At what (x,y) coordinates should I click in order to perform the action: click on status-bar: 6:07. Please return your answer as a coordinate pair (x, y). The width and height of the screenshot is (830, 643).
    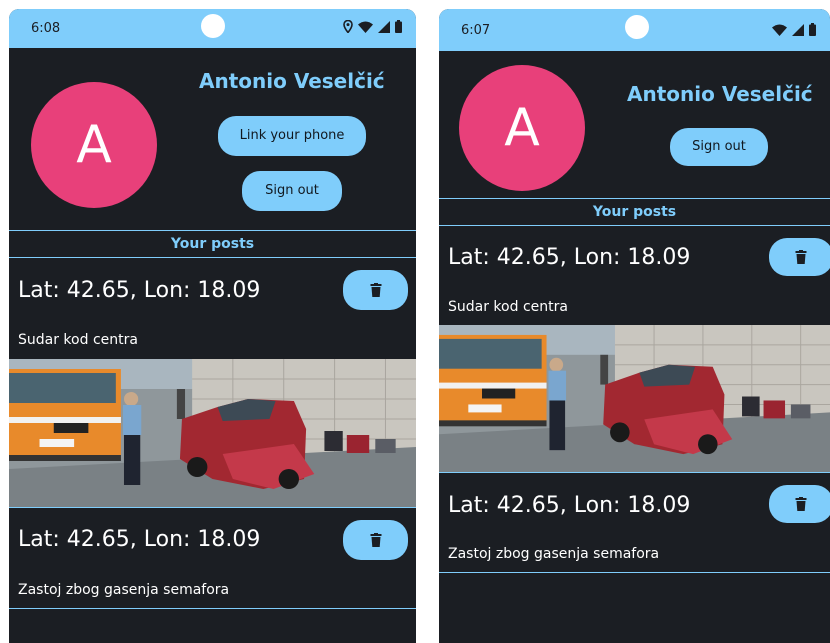
    Looking at the image, I should click on (634, 30).